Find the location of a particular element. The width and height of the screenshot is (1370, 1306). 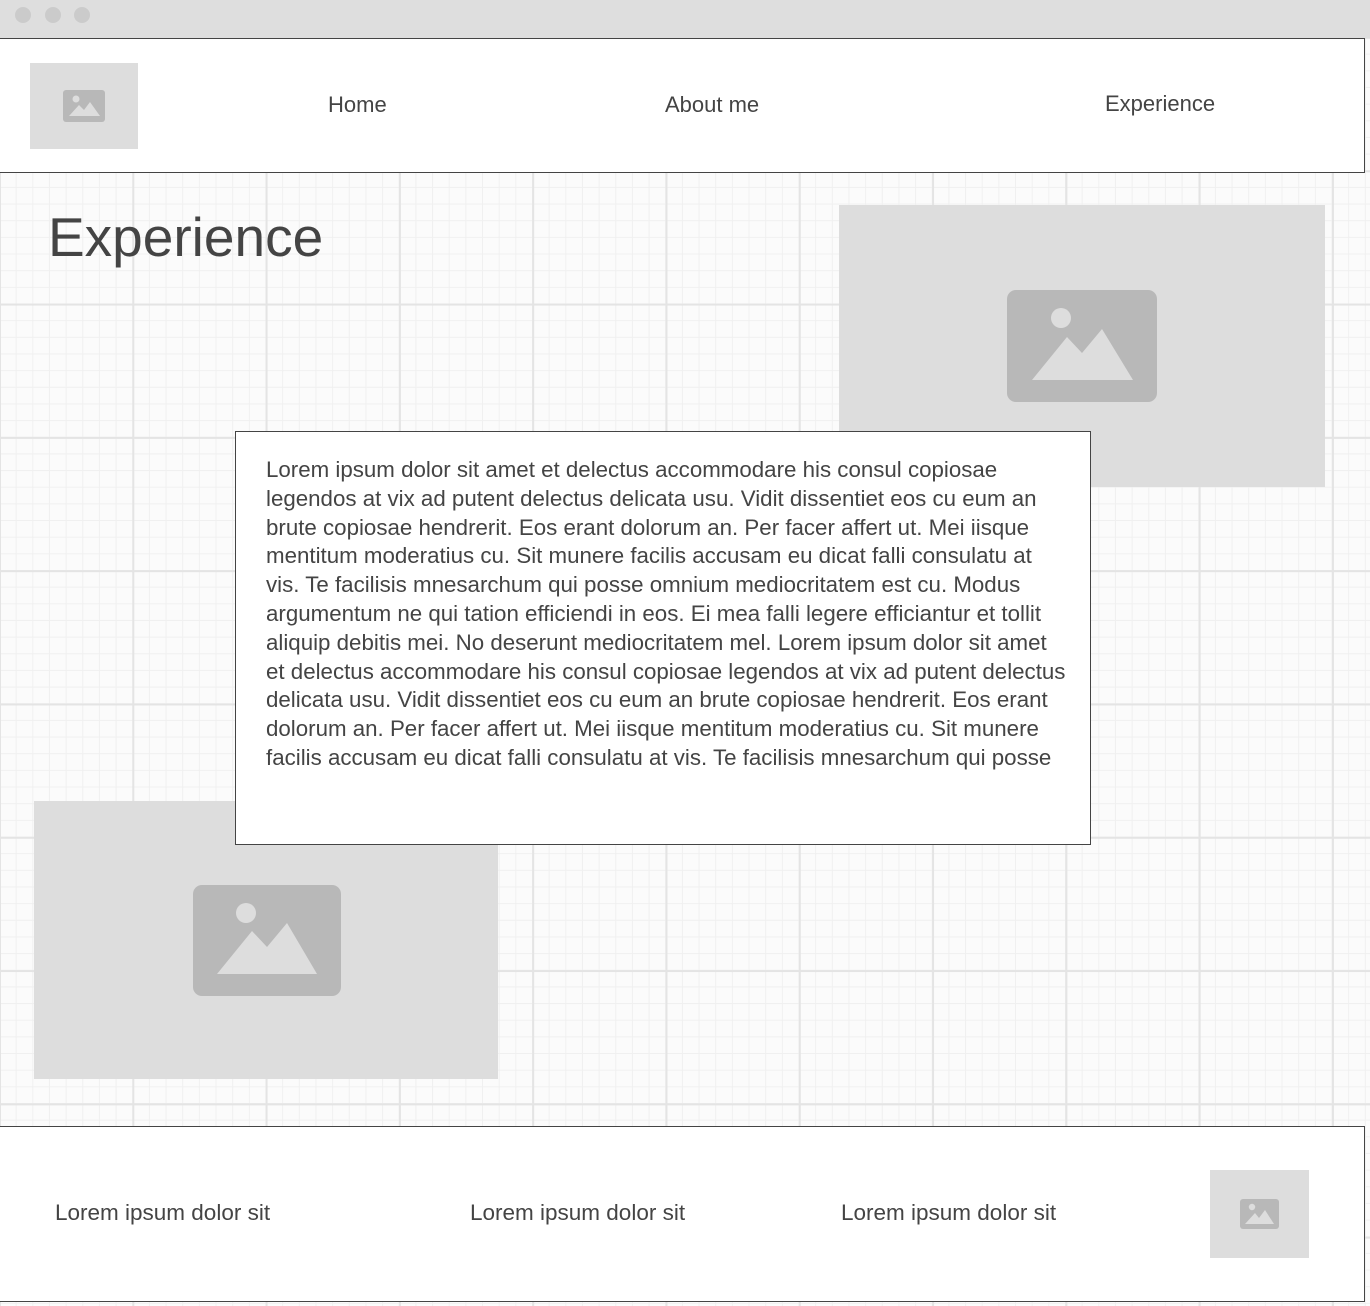

window-titlebar is located at coordinates (685, 19).